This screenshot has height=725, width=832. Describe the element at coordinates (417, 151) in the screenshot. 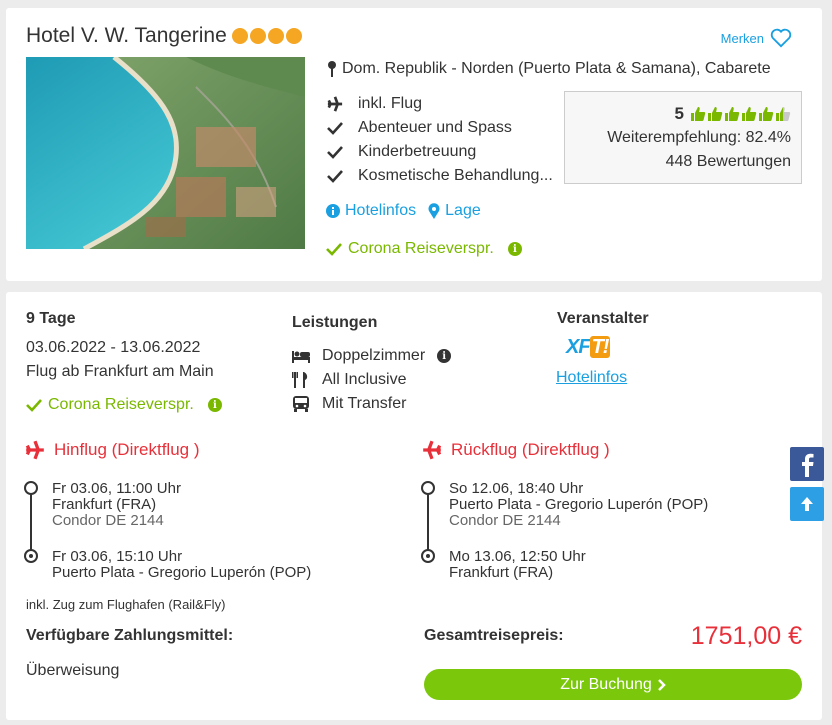

I see `feature-label: Kinderbetreuung` at that location.